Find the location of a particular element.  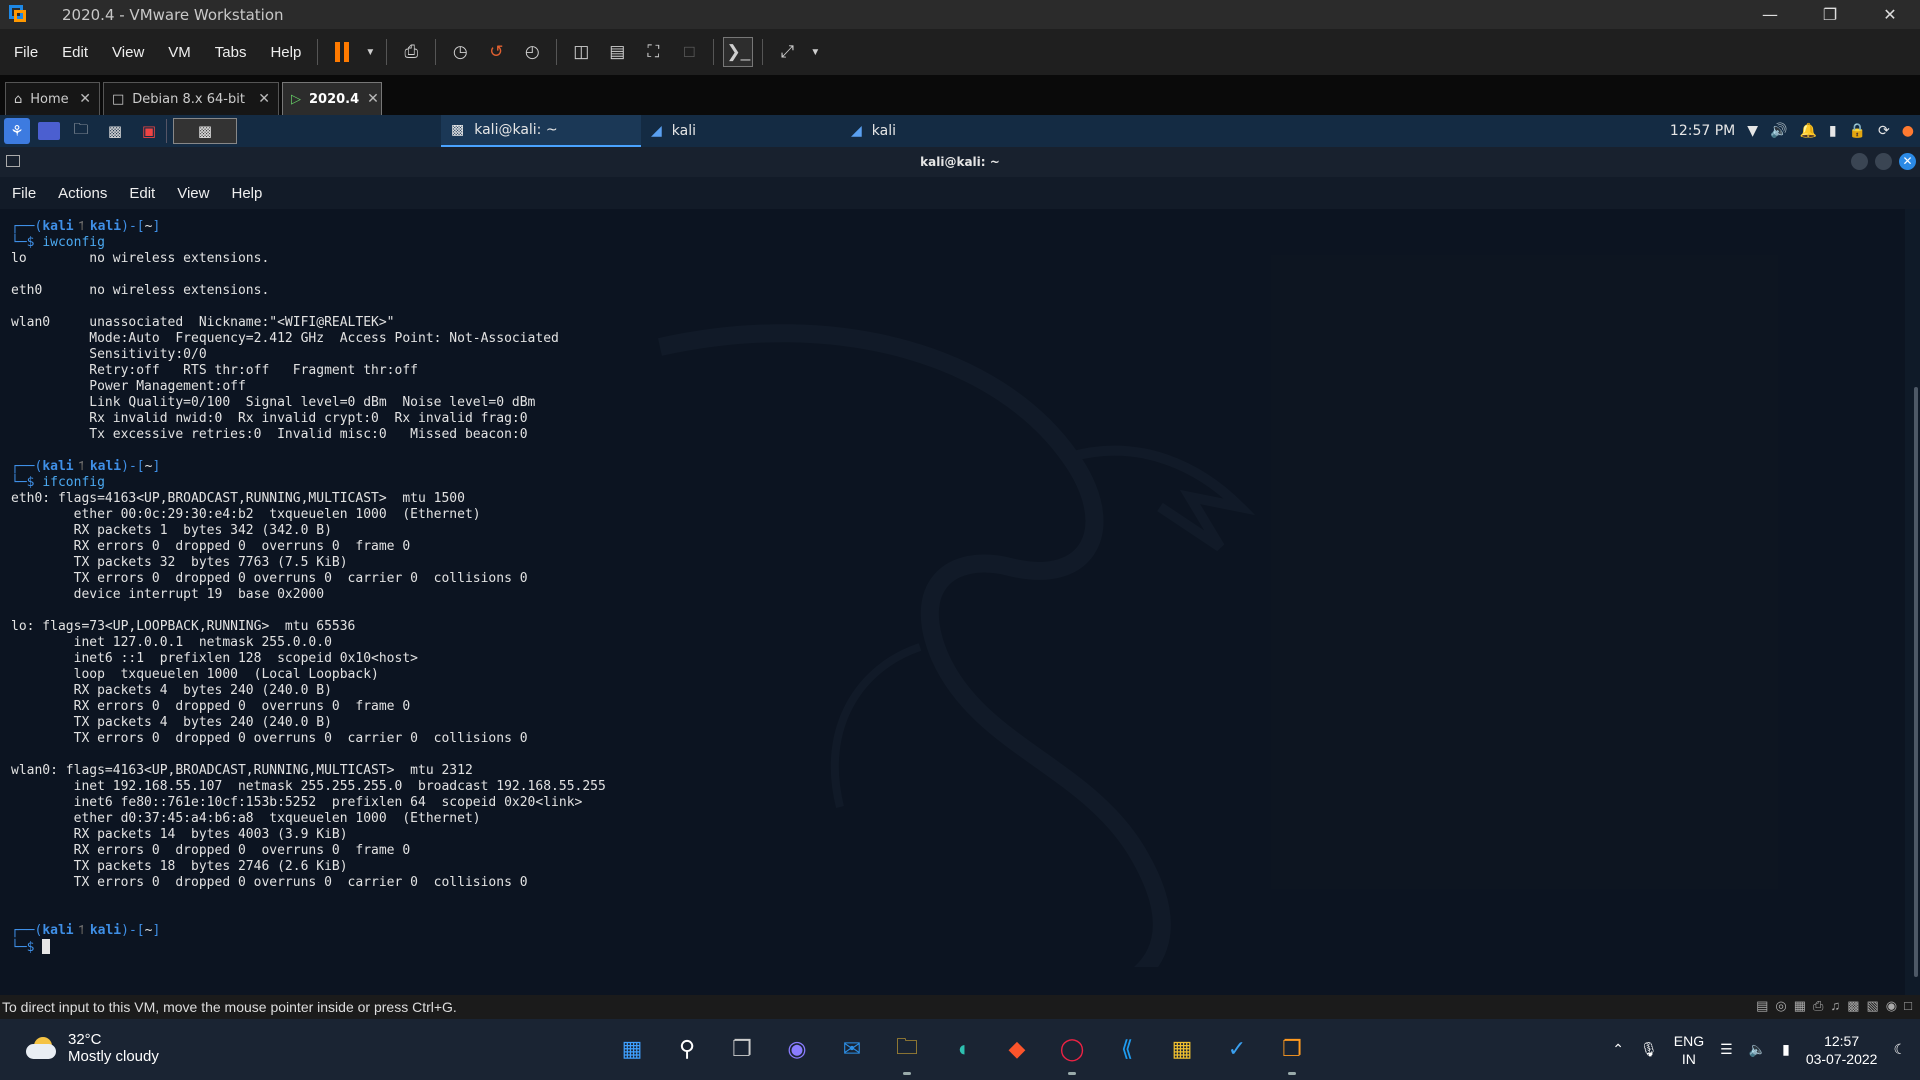

power-dropdown-icon: ▼ is located at coordinates (370, 52).